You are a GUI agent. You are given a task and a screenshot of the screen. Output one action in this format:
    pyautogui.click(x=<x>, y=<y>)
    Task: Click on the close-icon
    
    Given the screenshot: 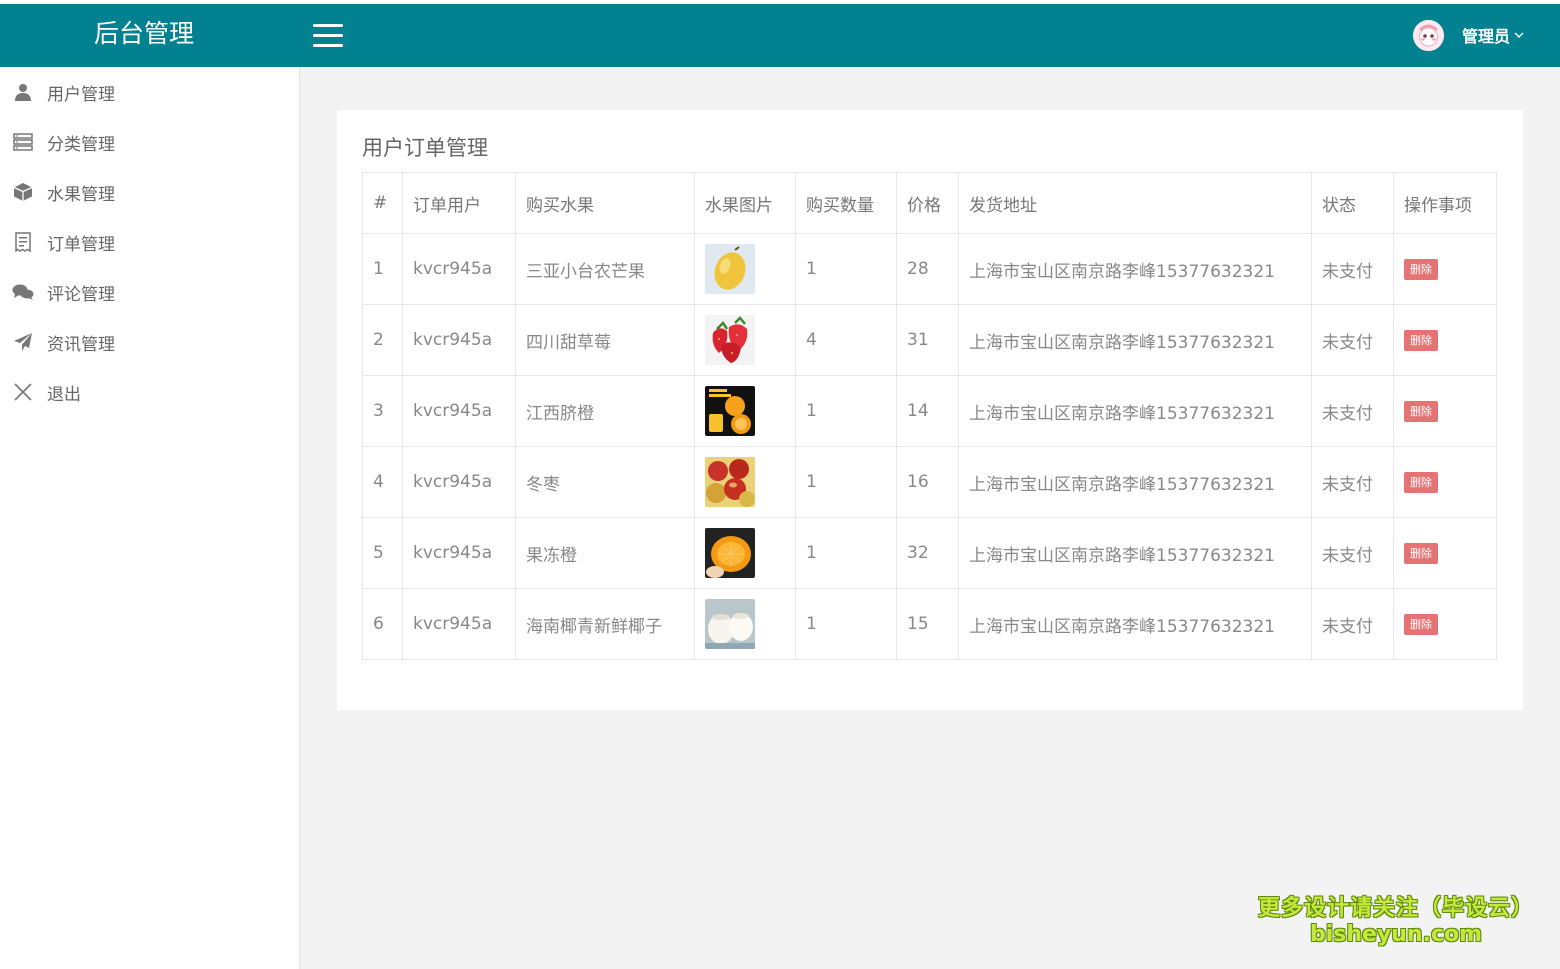 What is the action you would take?
    pyautogui.click(x=23, y=392)
    